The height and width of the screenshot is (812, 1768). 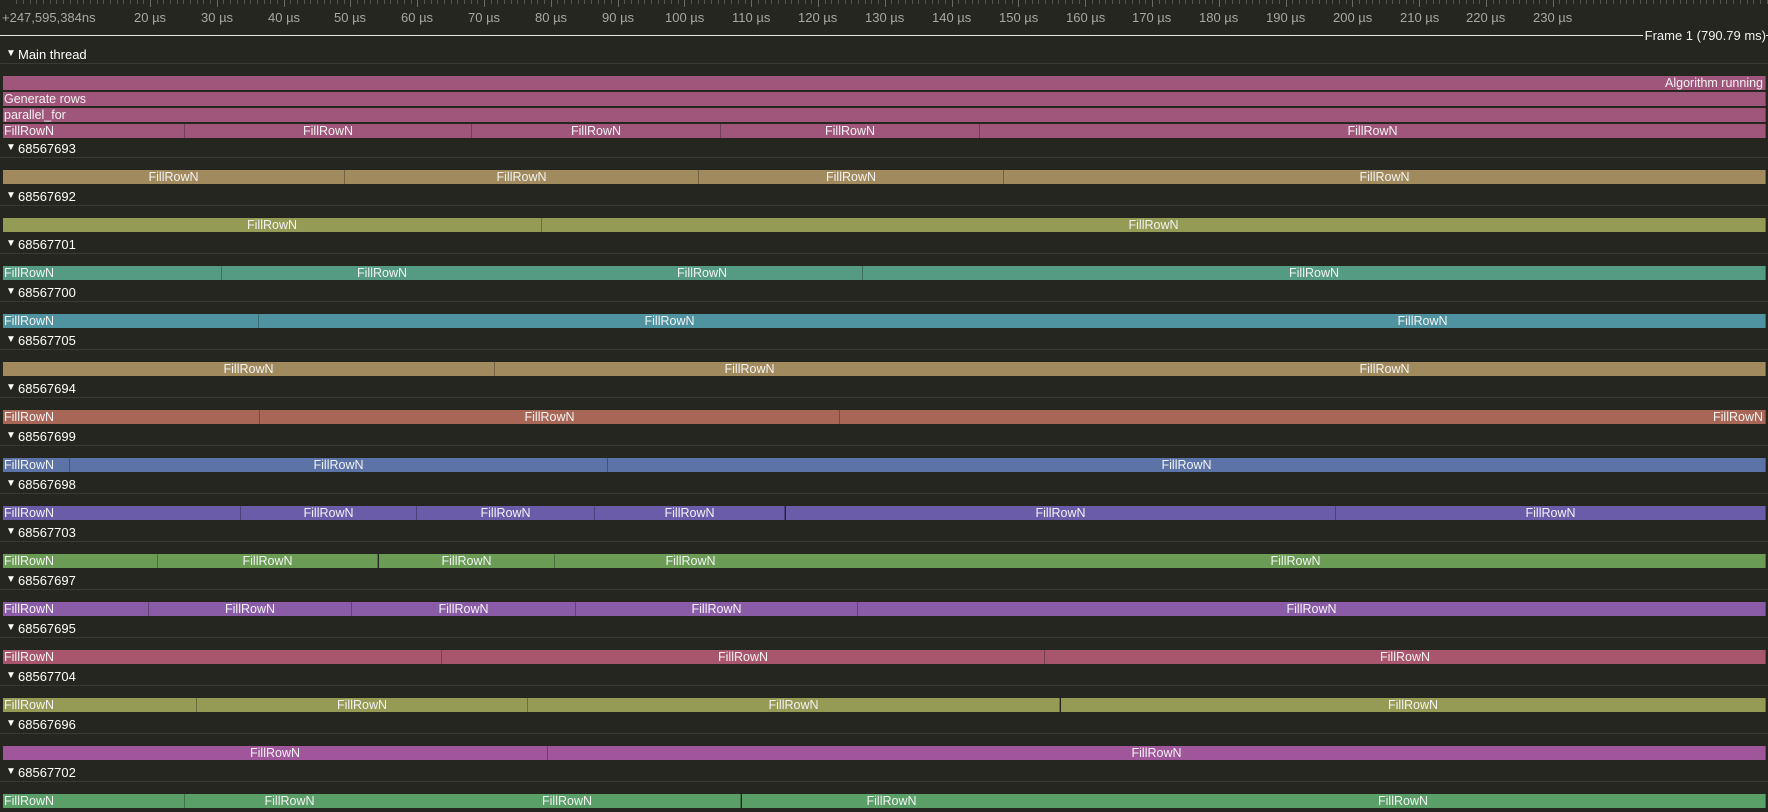 What do you see at coordinates (47, 292) in the screenshot?
I see `thread-name: 68567700` at bounding box center [47, 292].